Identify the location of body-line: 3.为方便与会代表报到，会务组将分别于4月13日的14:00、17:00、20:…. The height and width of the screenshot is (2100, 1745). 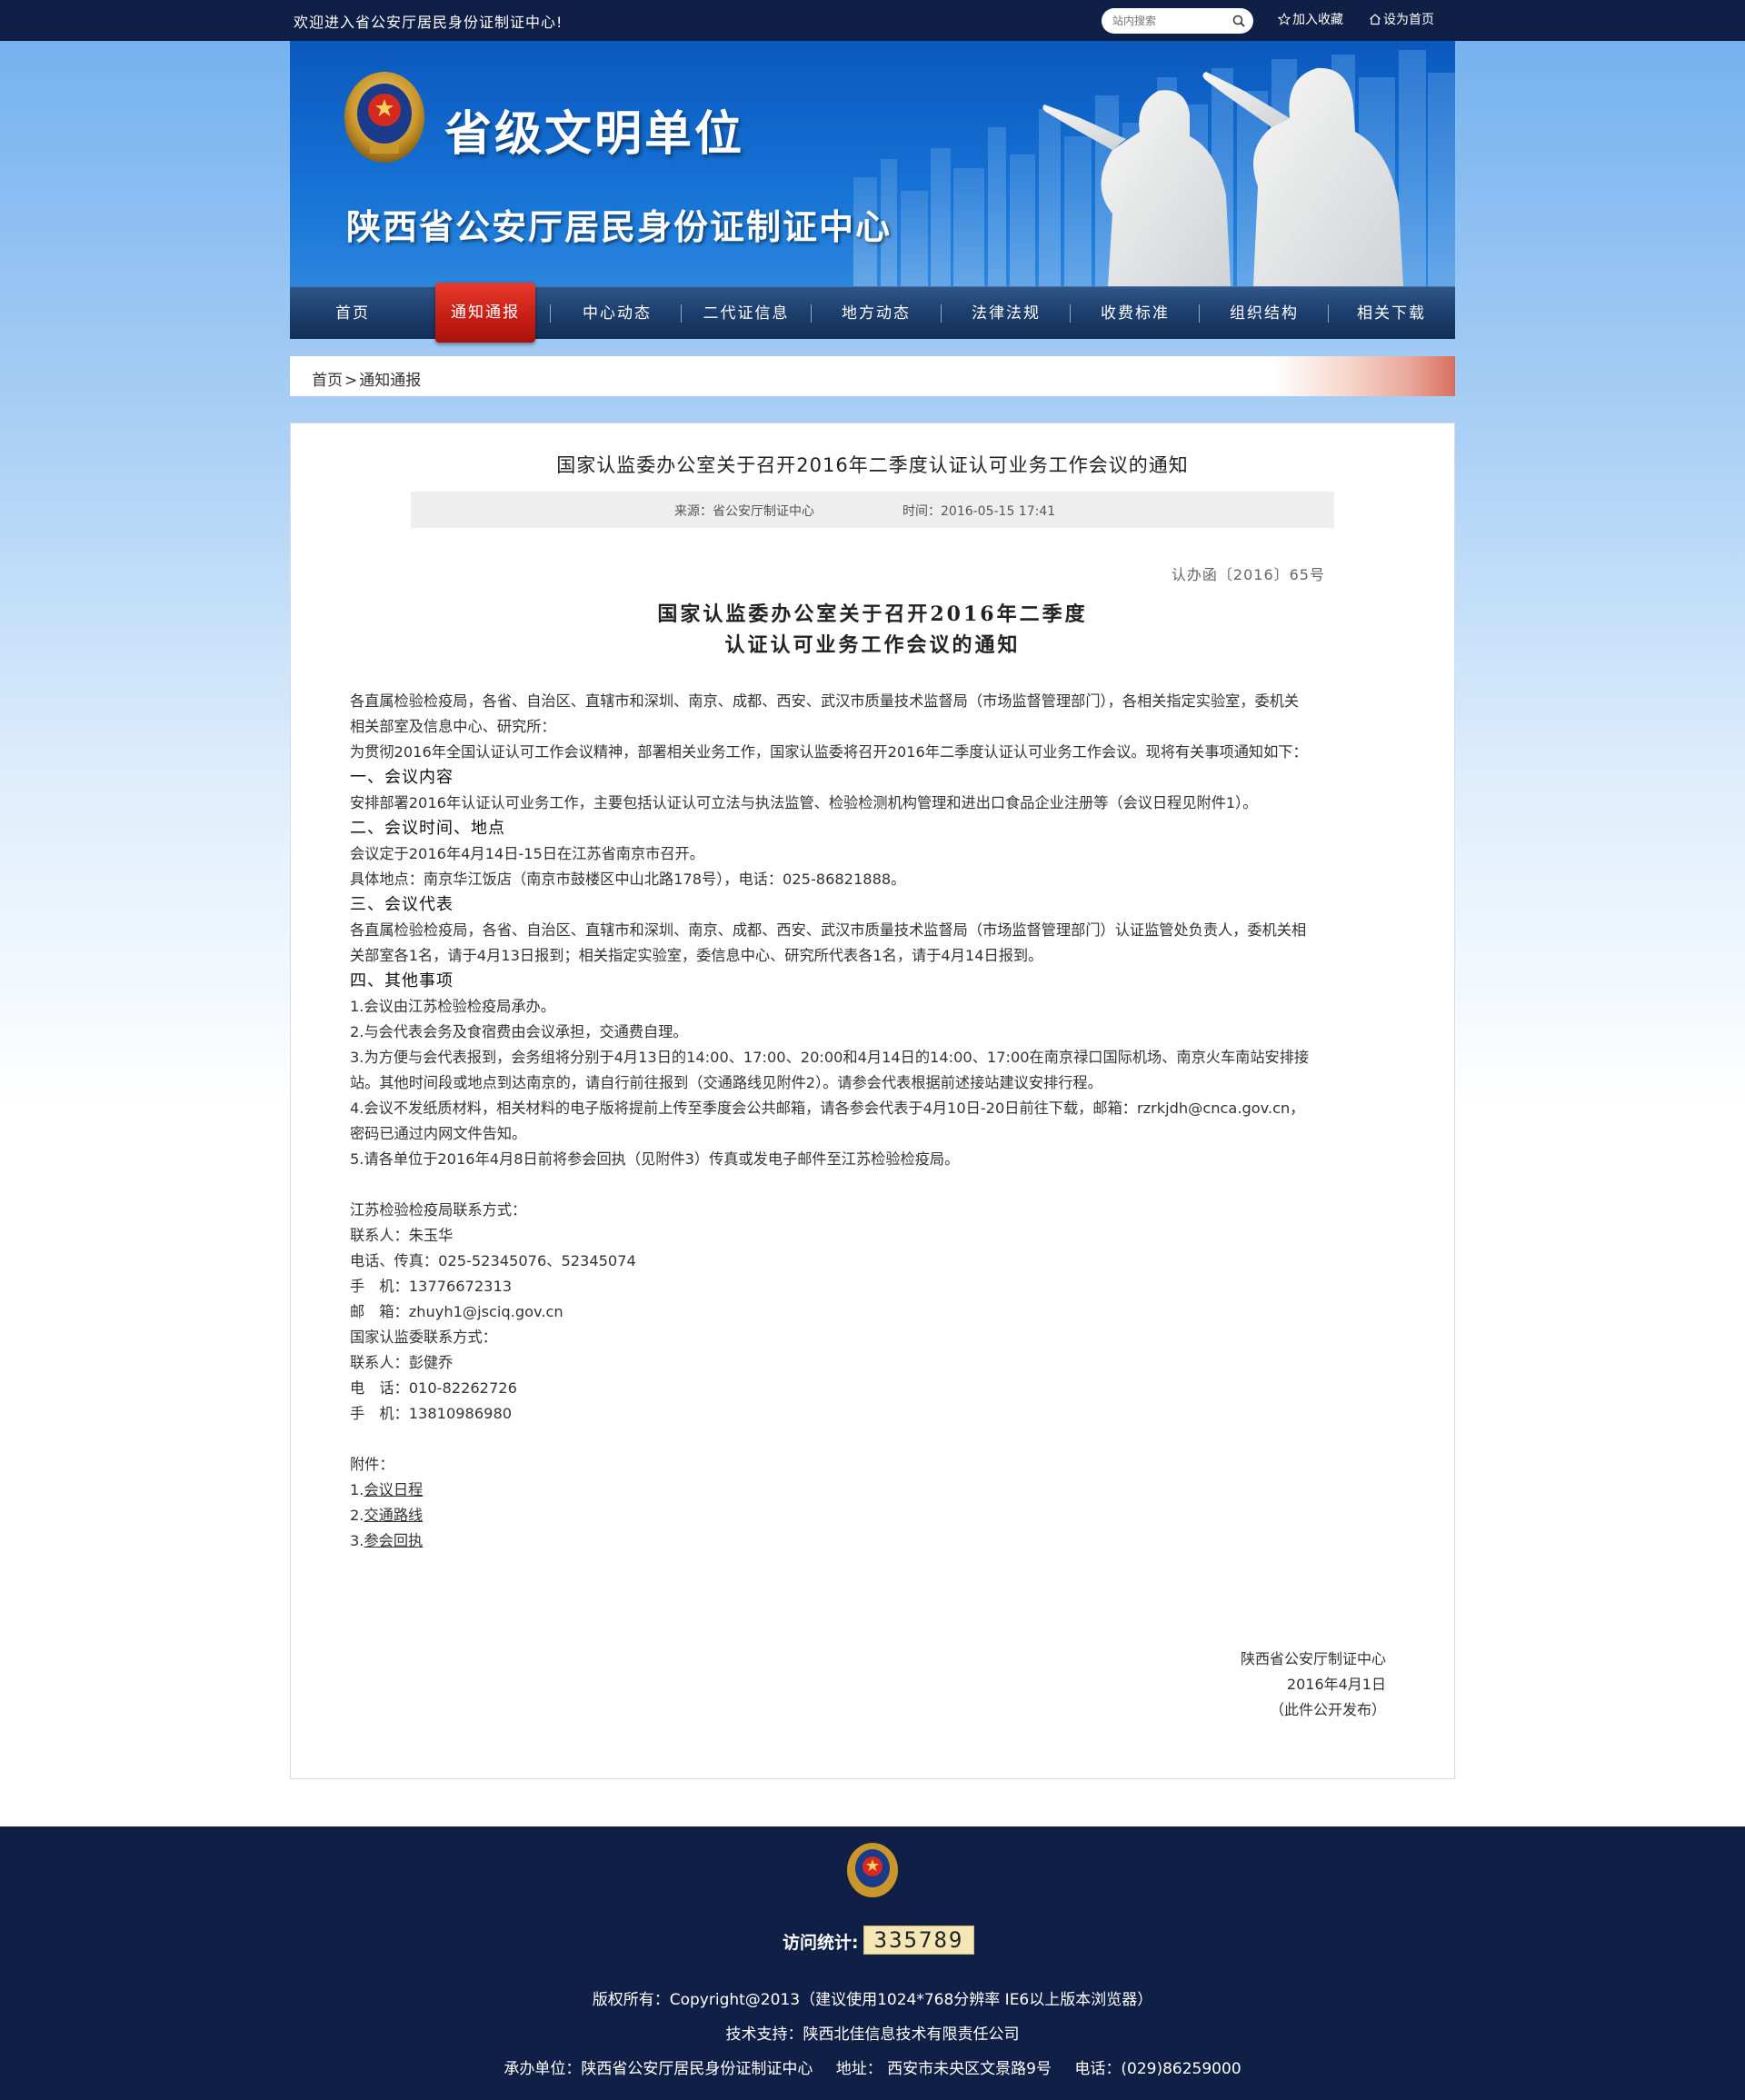
(830, 1057).